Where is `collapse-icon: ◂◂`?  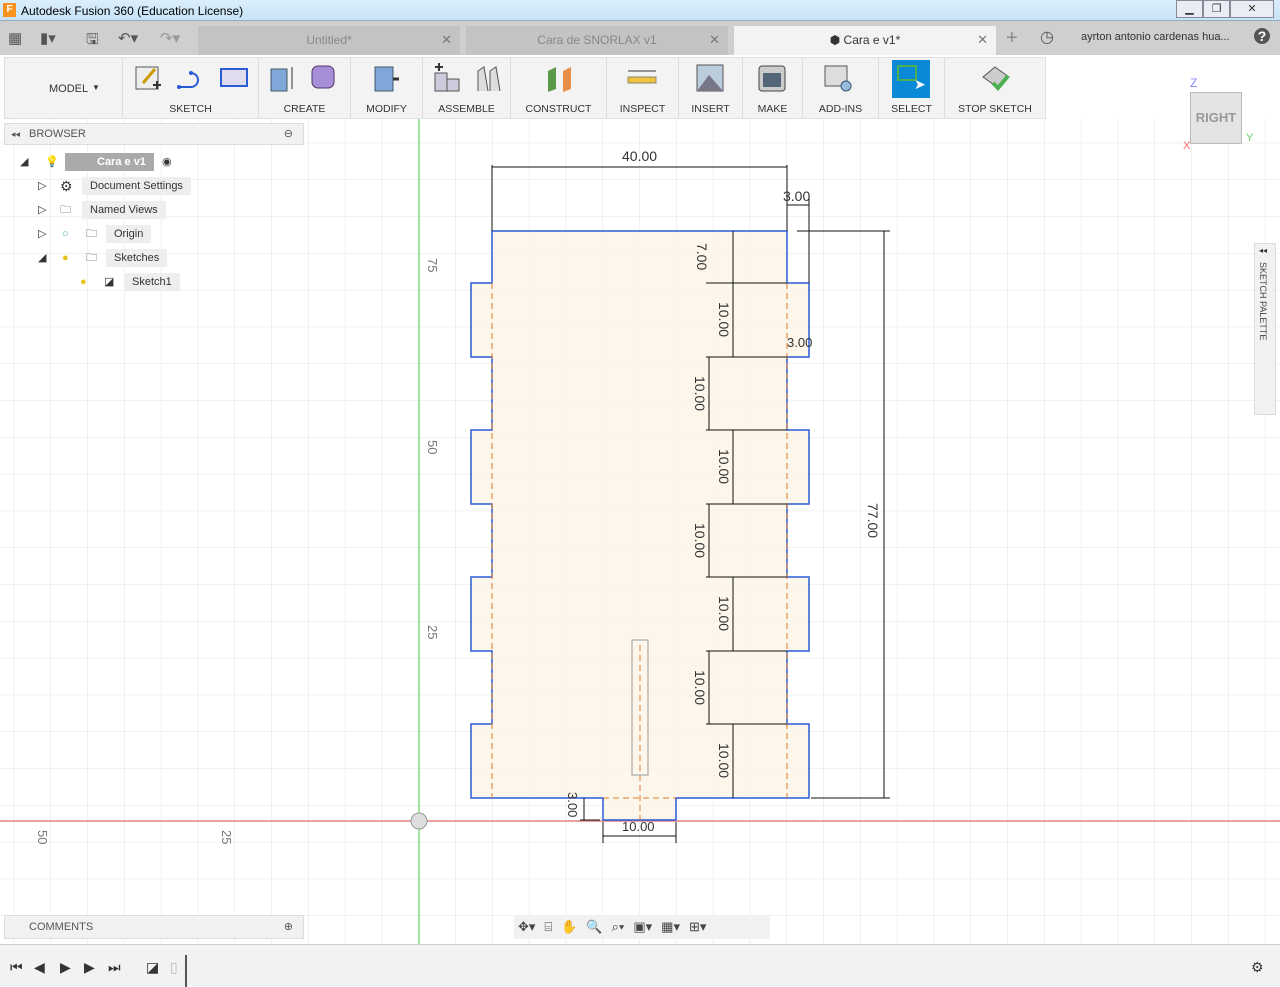
collapse-icon: ◂◂ is located at coordinates (15, 134).